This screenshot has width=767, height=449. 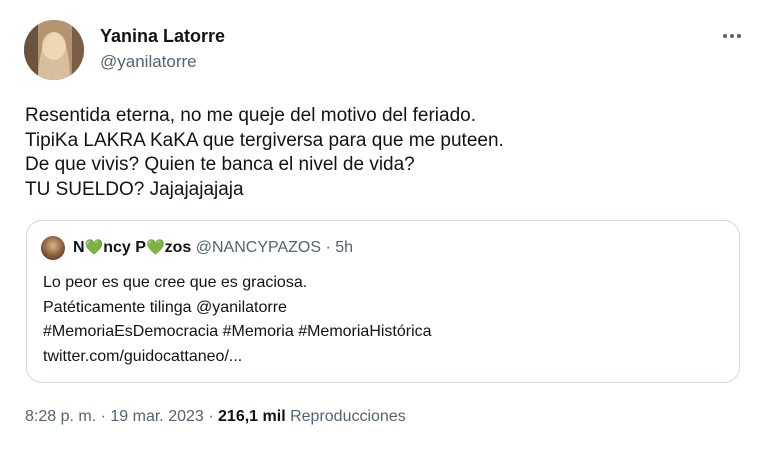 I want to click on avatar-photo, so click(x=54, y=50).